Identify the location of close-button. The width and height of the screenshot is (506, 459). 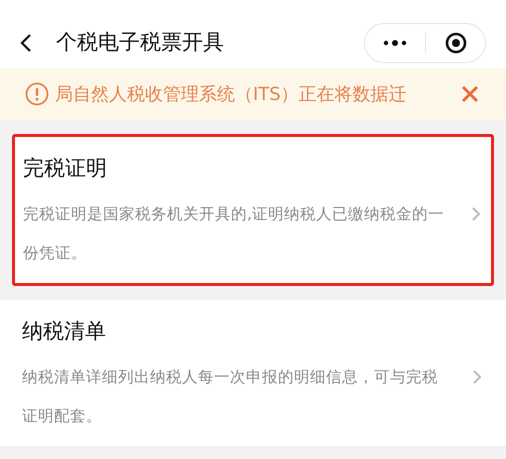
(470, 94).